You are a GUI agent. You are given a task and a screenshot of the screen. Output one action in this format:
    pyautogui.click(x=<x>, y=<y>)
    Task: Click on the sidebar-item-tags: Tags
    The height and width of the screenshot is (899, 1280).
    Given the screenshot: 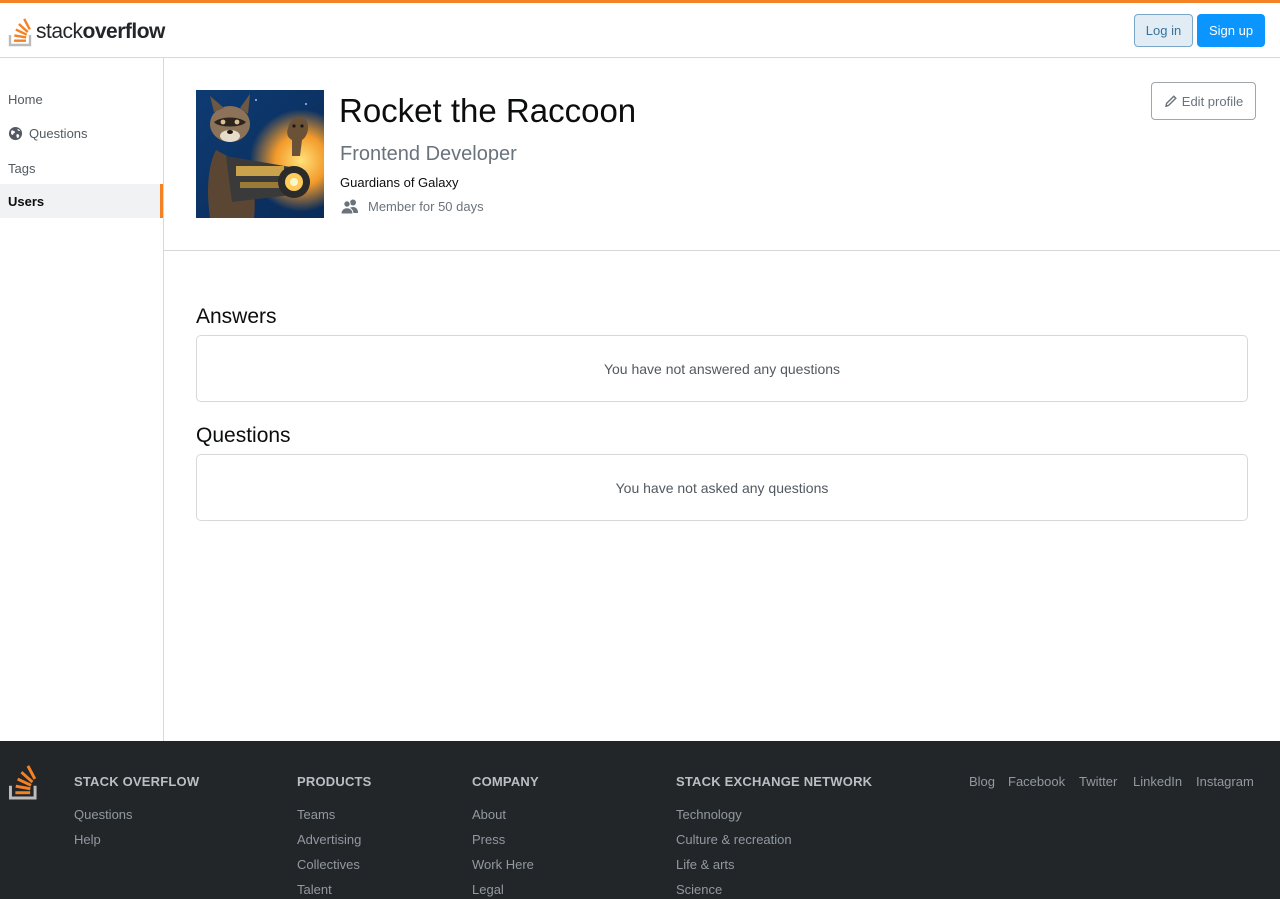 What is the action you would take?
    pyautogui.click(x=81, y=168)
    